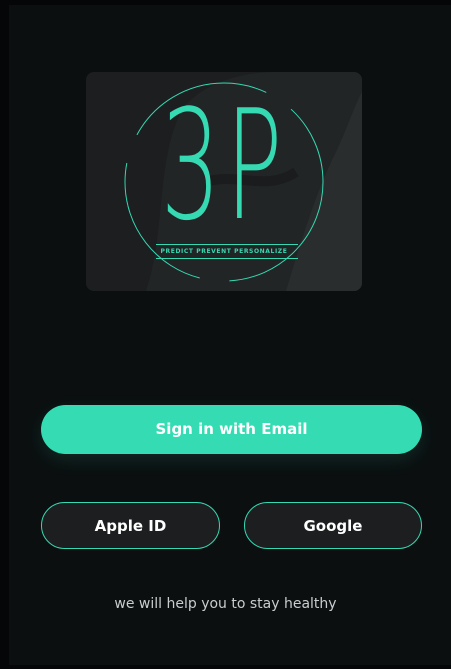 This screenshot has width=451, height=669. I want to click on logo-mark: 3P, so click(224, 165).